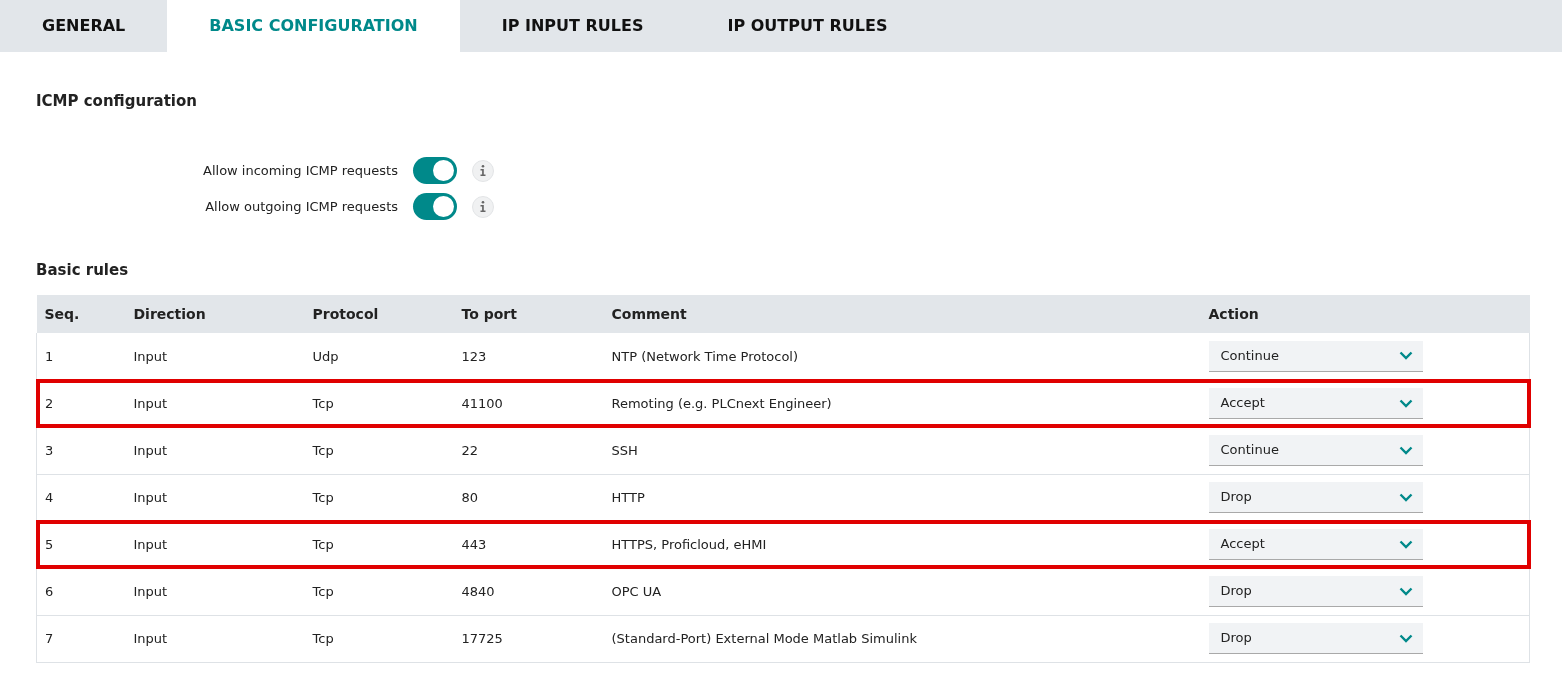 The image size is (1562, 680). Describe the element at coordinates (84, 26) in the screenshot. I see `tab: GENERAL` at that location.